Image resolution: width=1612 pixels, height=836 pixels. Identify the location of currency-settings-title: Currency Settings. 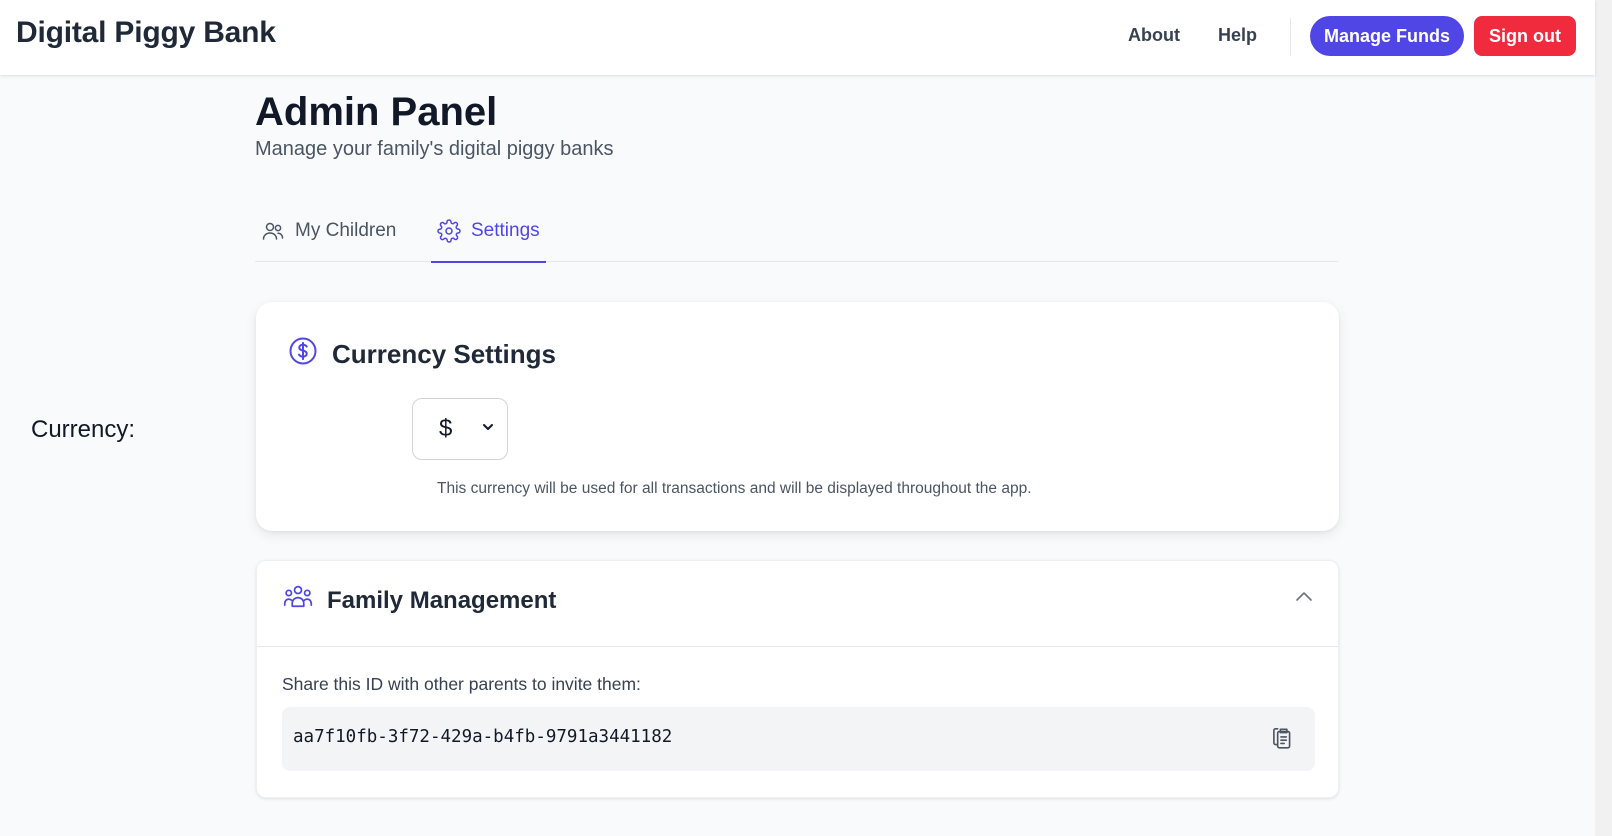
(444, 354).